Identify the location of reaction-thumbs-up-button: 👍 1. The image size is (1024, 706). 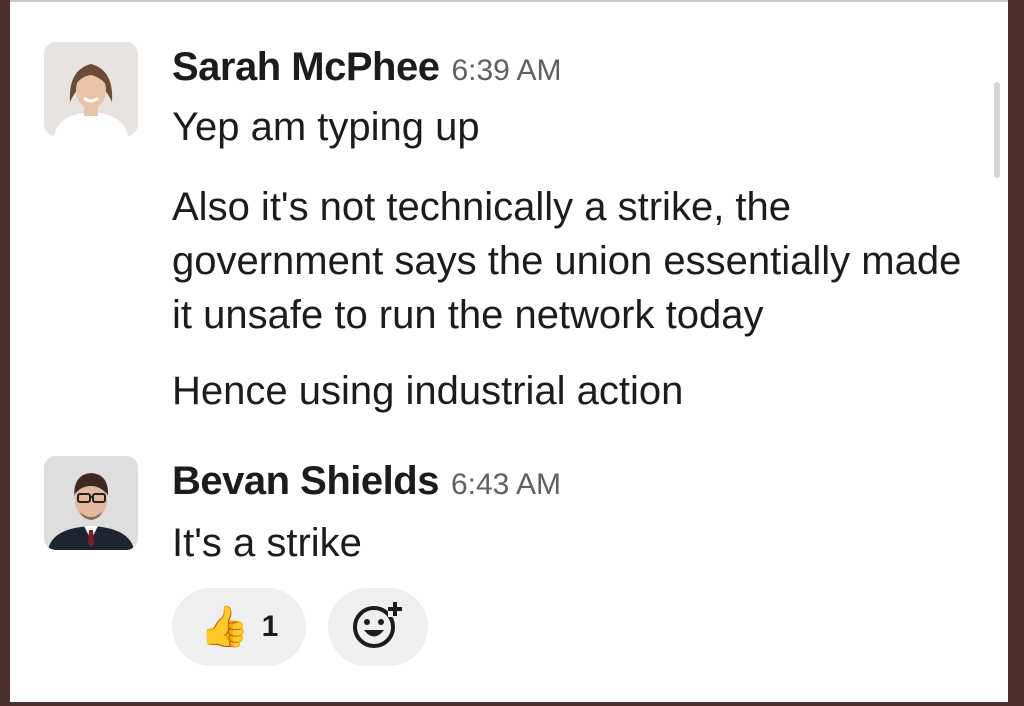
(239, 627).